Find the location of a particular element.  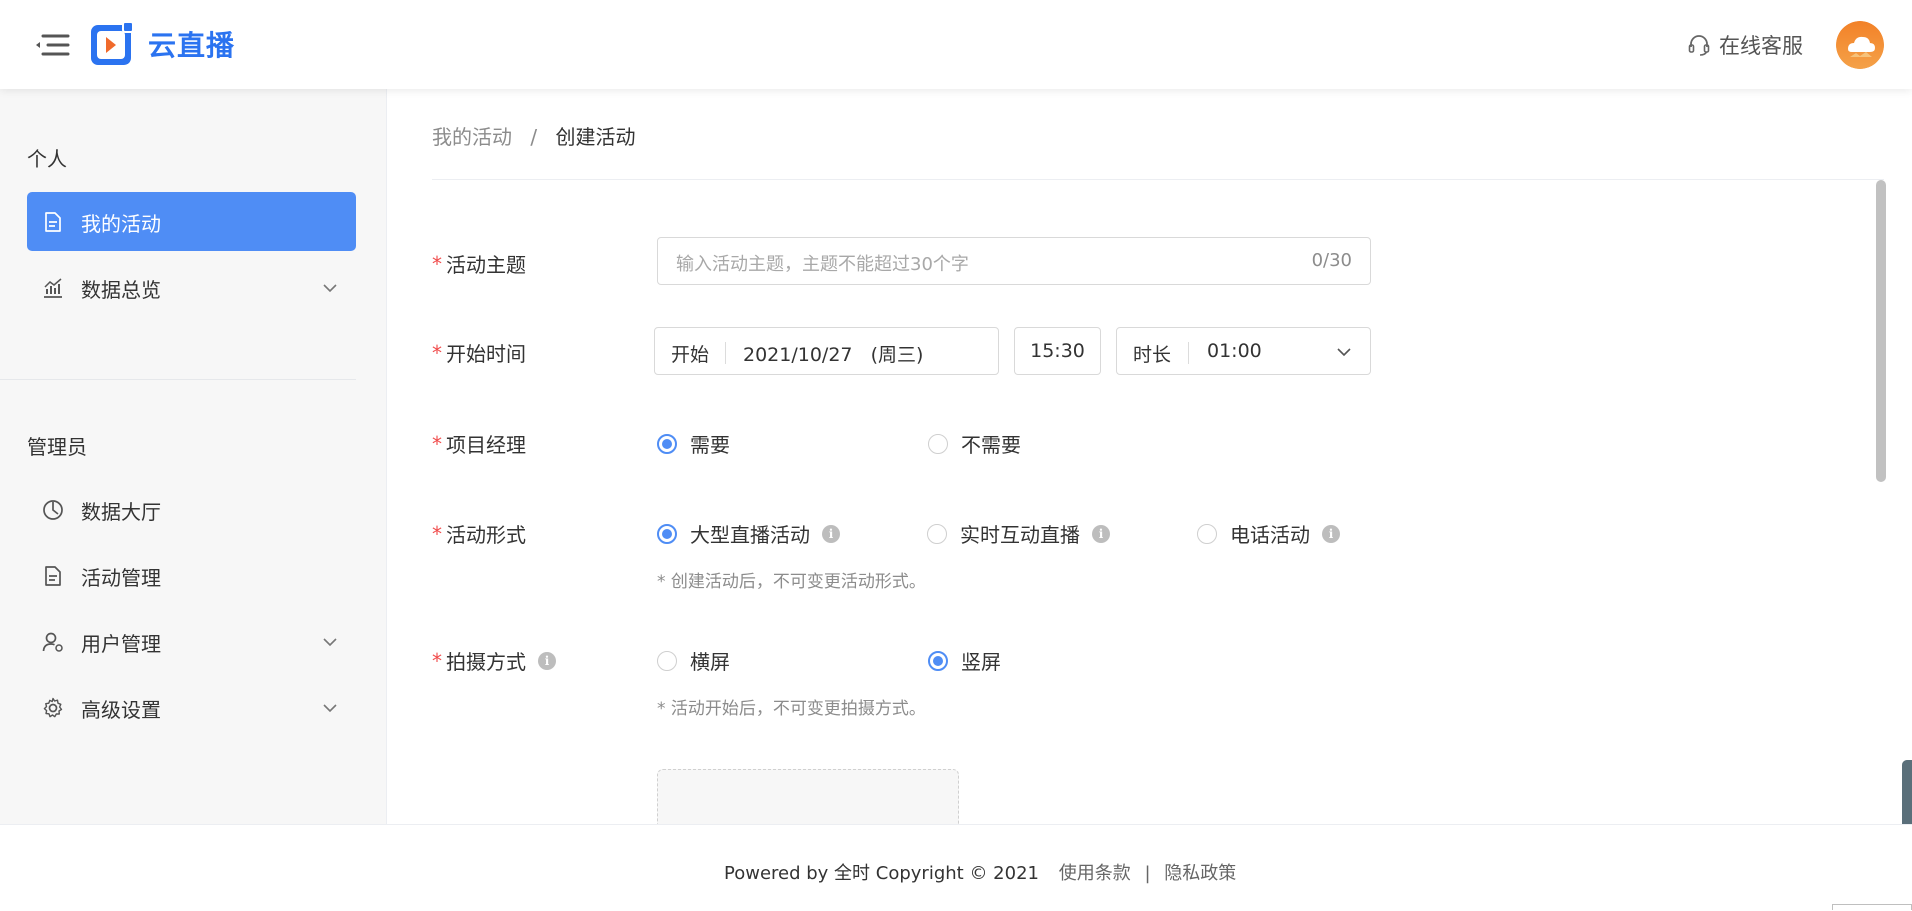

footer-copyright: Powered by 全时 Copyright © 2021 is located at coordinates (881, 873).